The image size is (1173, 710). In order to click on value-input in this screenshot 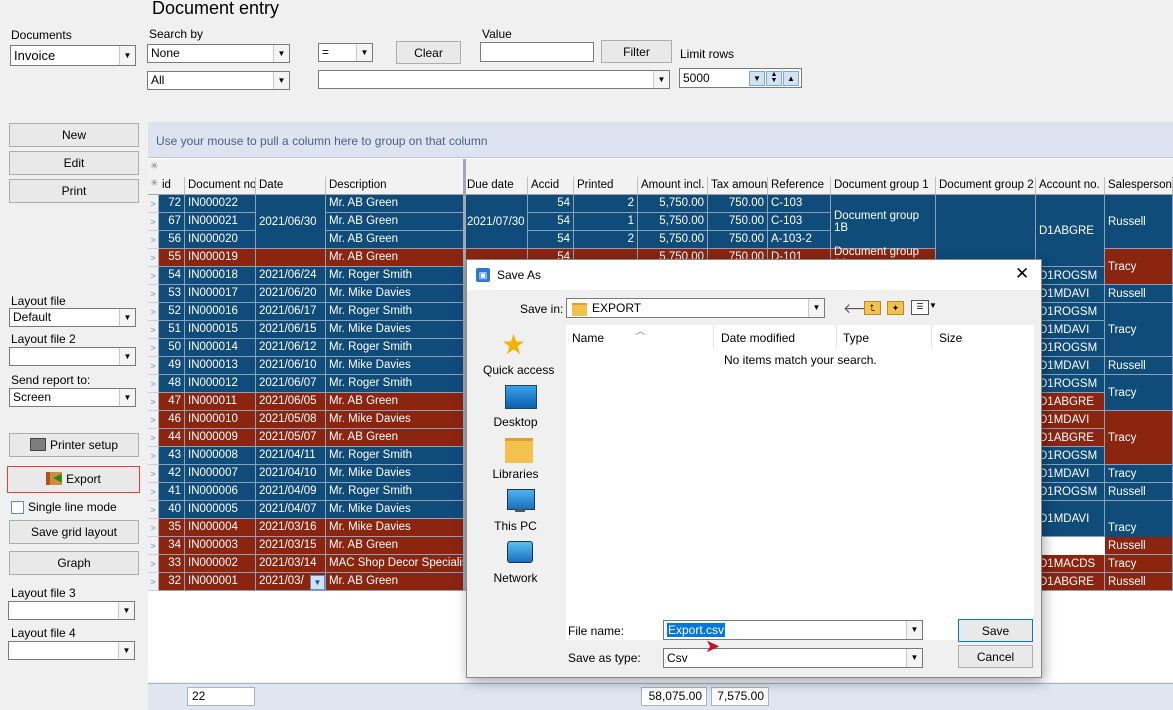, I will do `click(537, 52)`.